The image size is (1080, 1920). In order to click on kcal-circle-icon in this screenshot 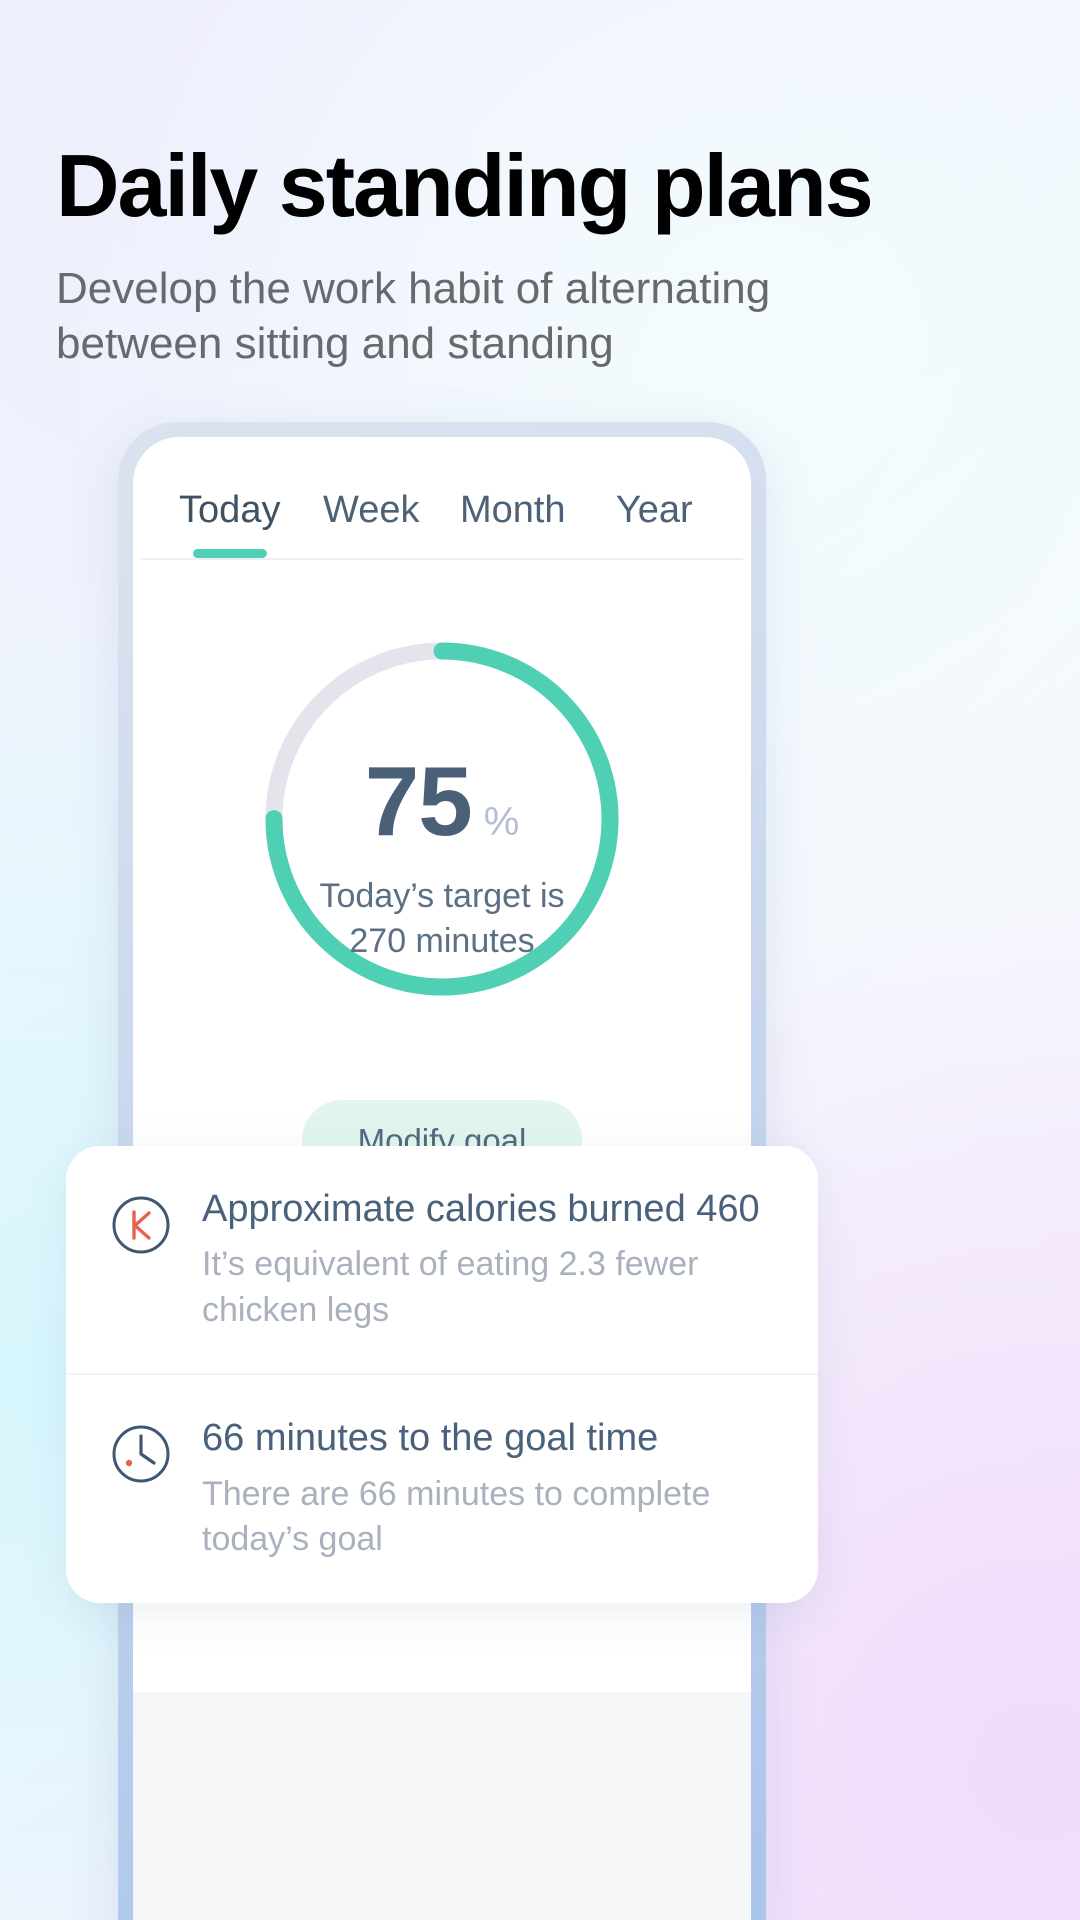, I will do `click(141, 1225)`.